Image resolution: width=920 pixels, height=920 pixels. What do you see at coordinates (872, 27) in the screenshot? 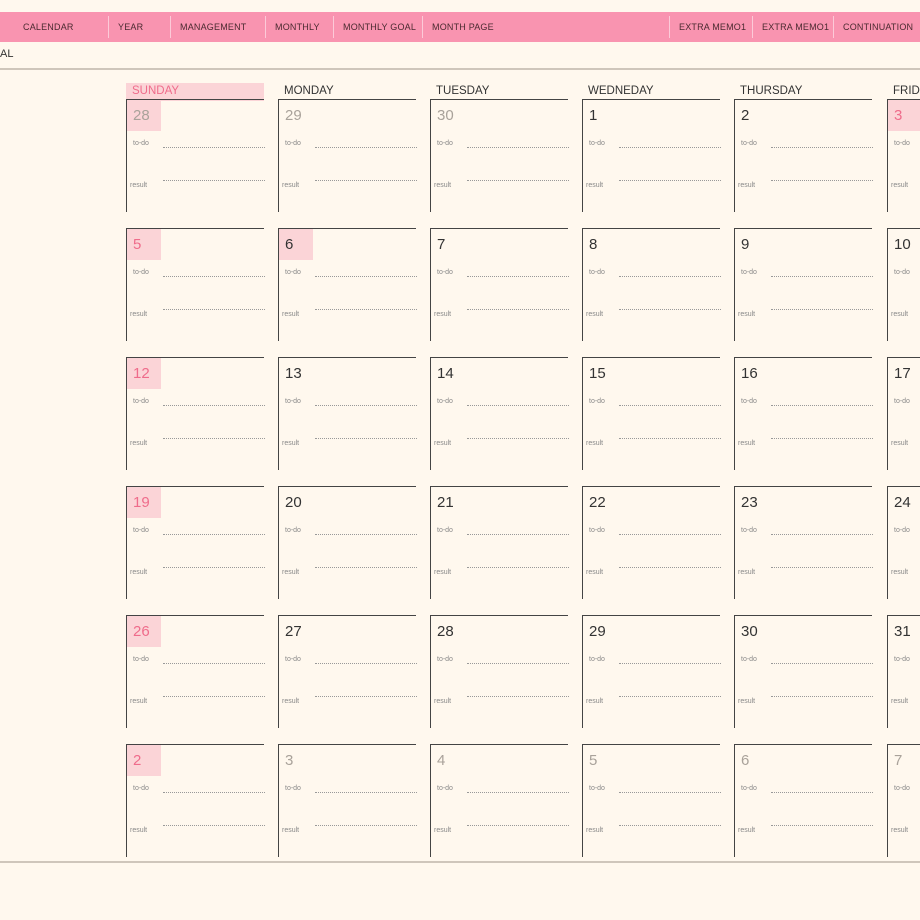
I see `nav-tab-continuation: CONTINUATION` at bounding box center [872, 27].